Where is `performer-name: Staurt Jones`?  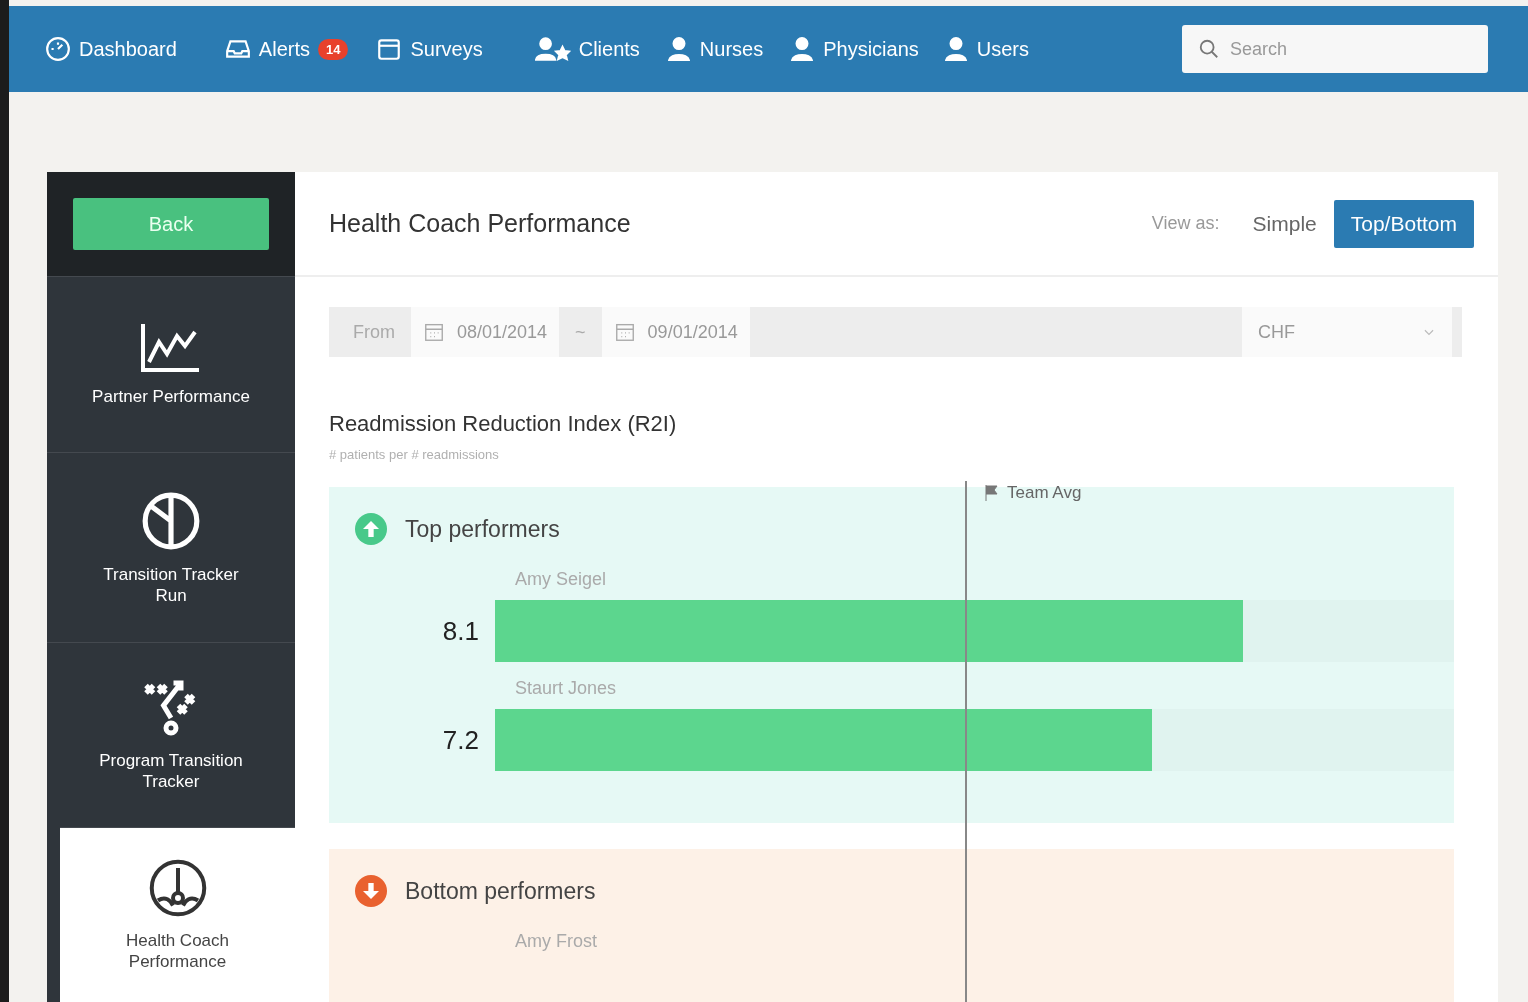 performer-name: Staurt Jones is located at coordinates (566, 688).